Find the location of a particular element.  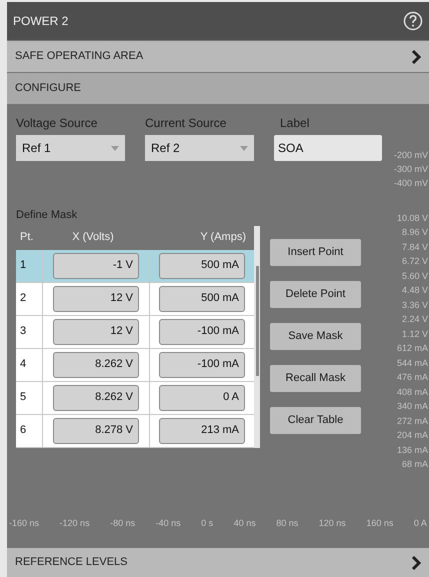

point-number: 3 is located at coordinates (29, 332).